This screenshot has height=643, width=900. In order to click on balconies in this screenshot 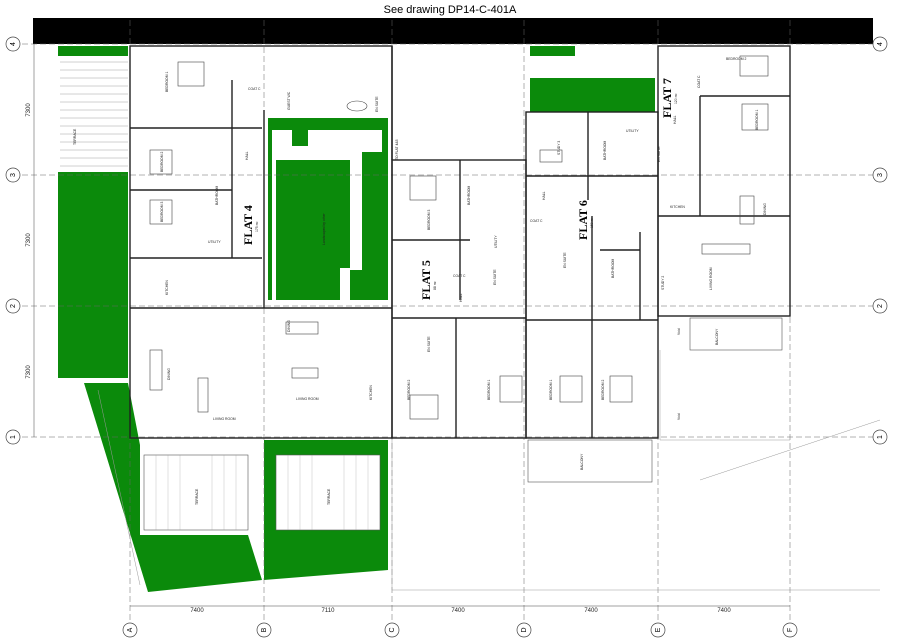, I will do `click(655, 400)`.